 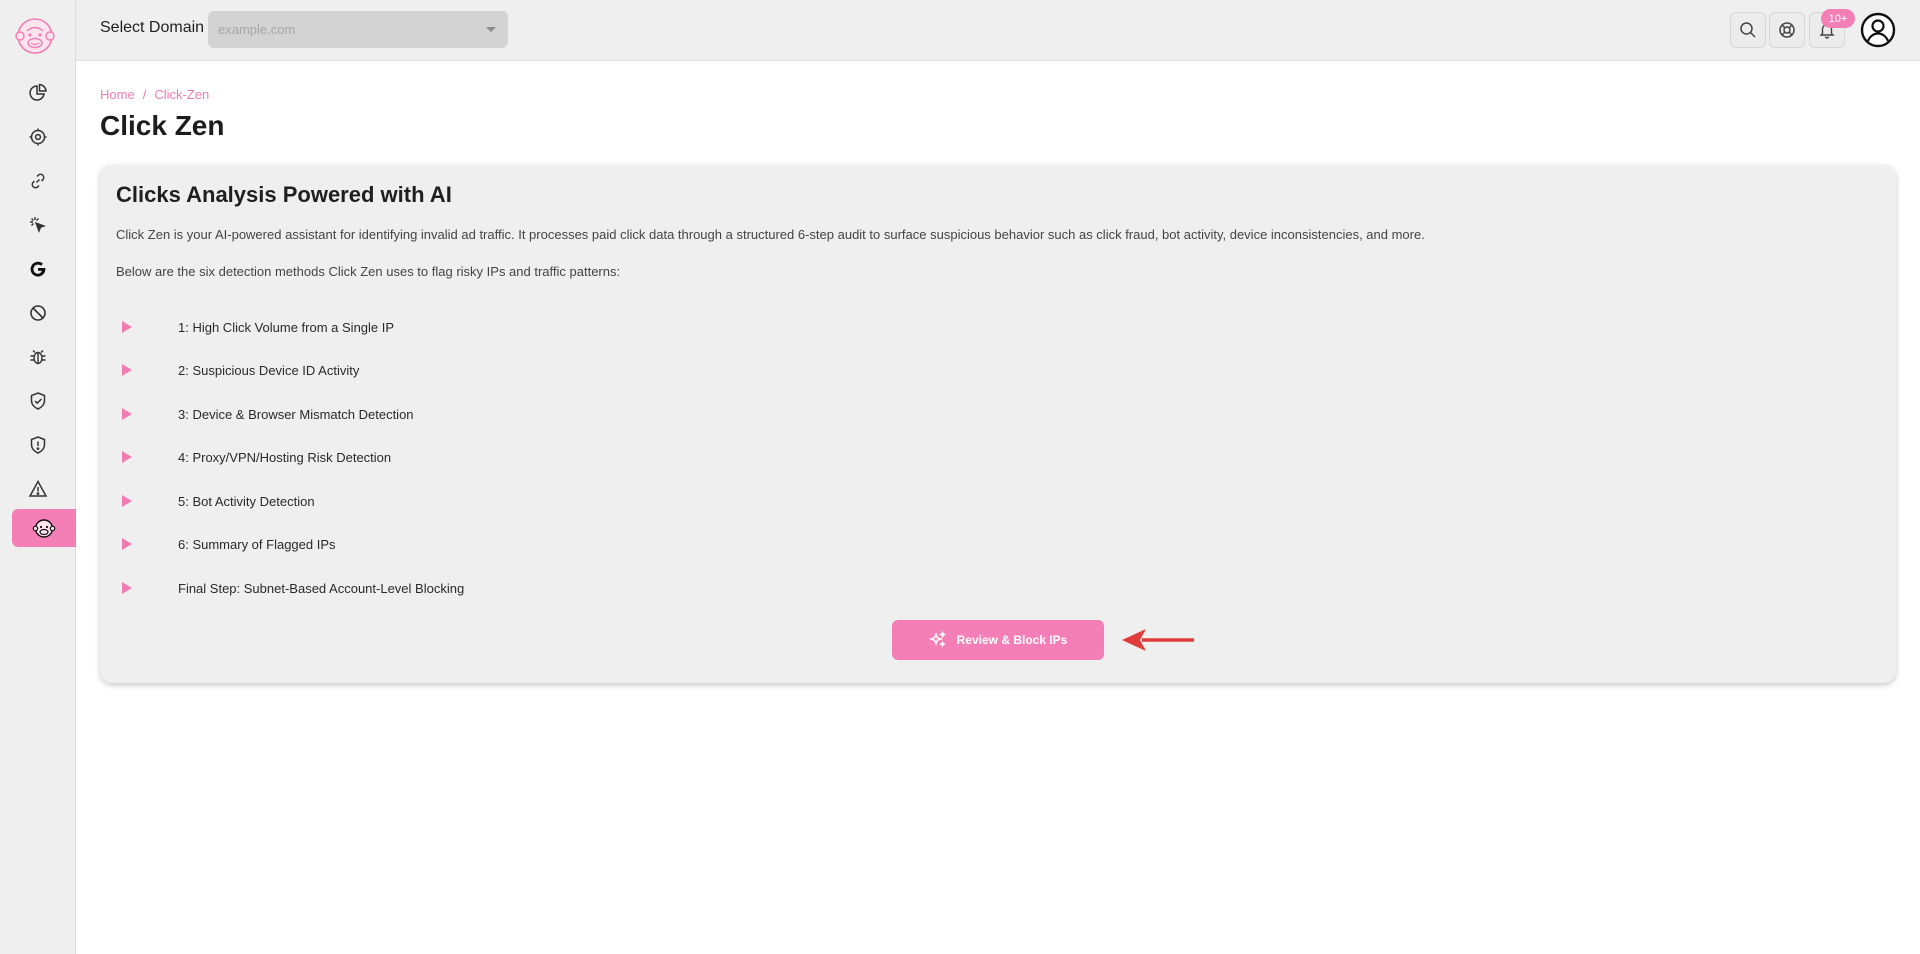 I want to click on top-header: Select Domain, so click(x=998, y=30).